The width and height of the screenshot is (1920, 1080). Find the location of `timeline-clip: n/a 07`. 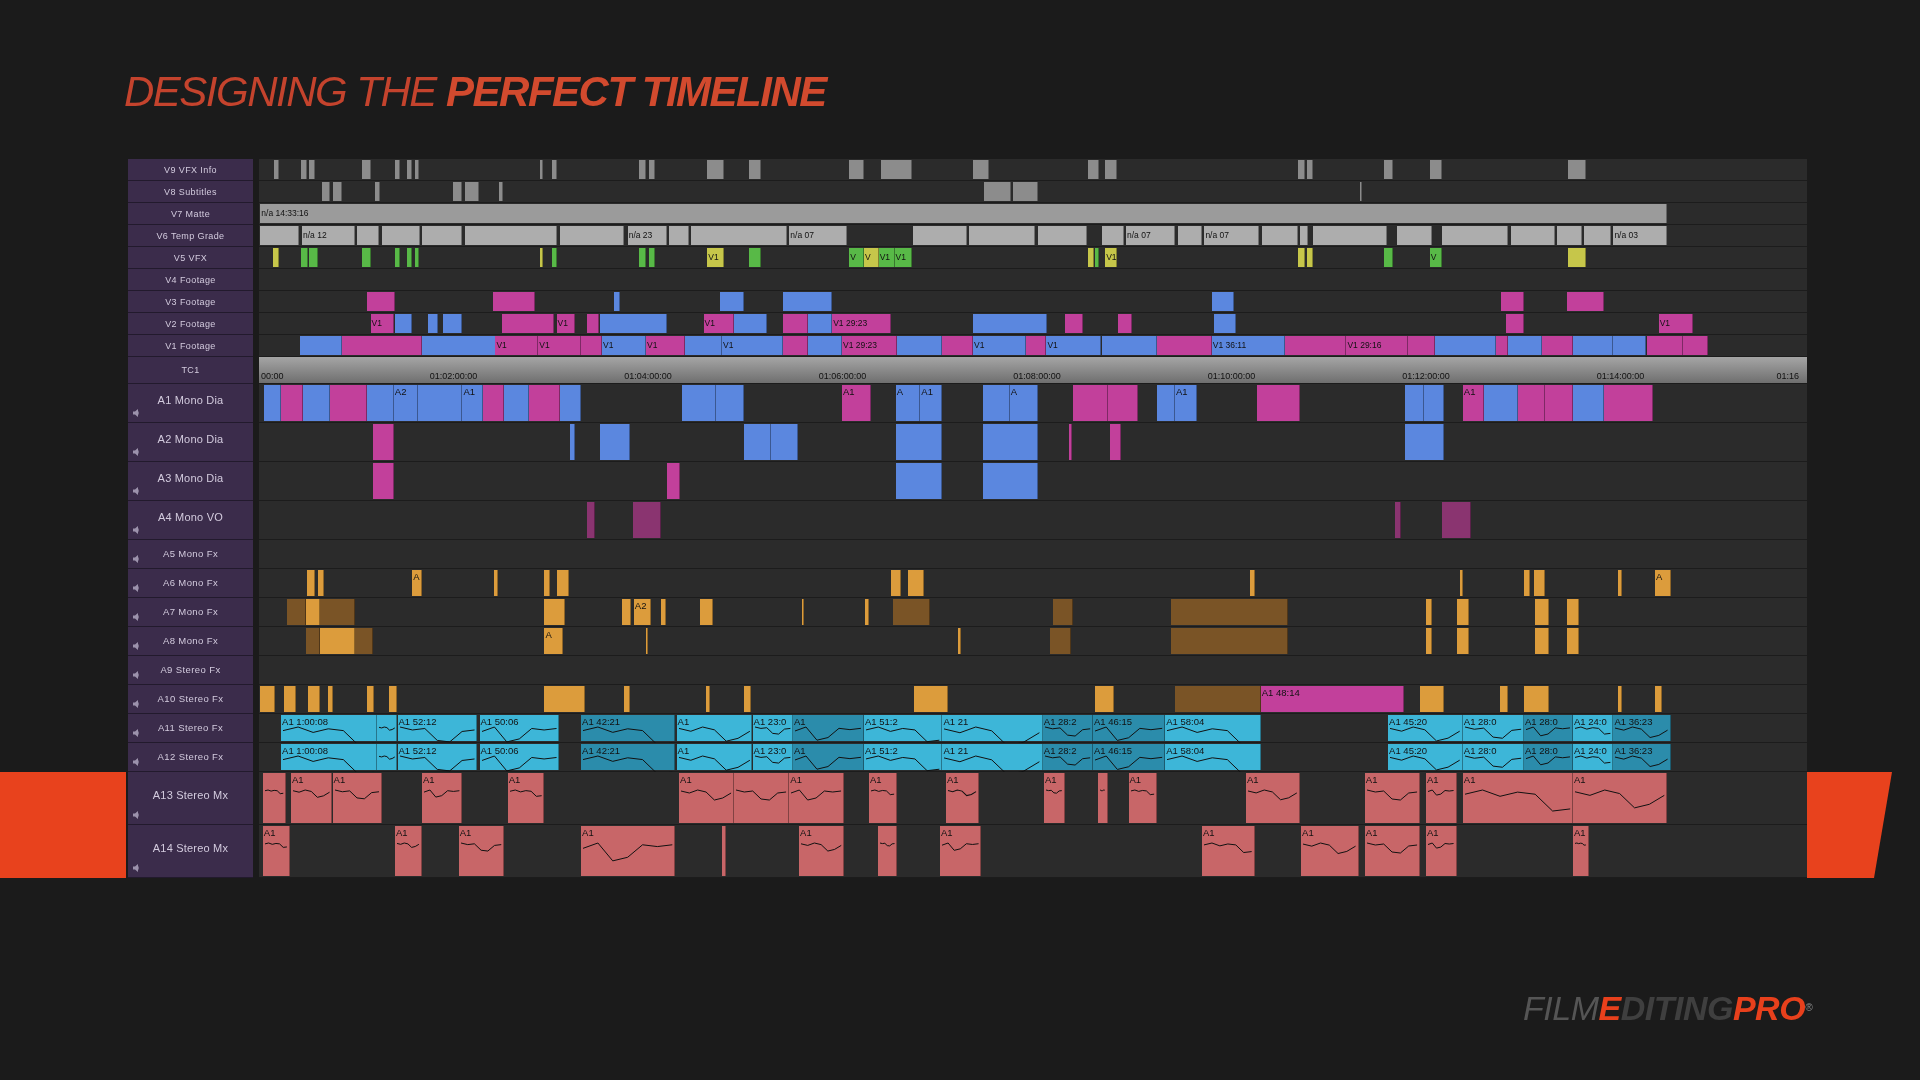

timeline-clip: n/a 07 is located at coordinates (1232, 235).